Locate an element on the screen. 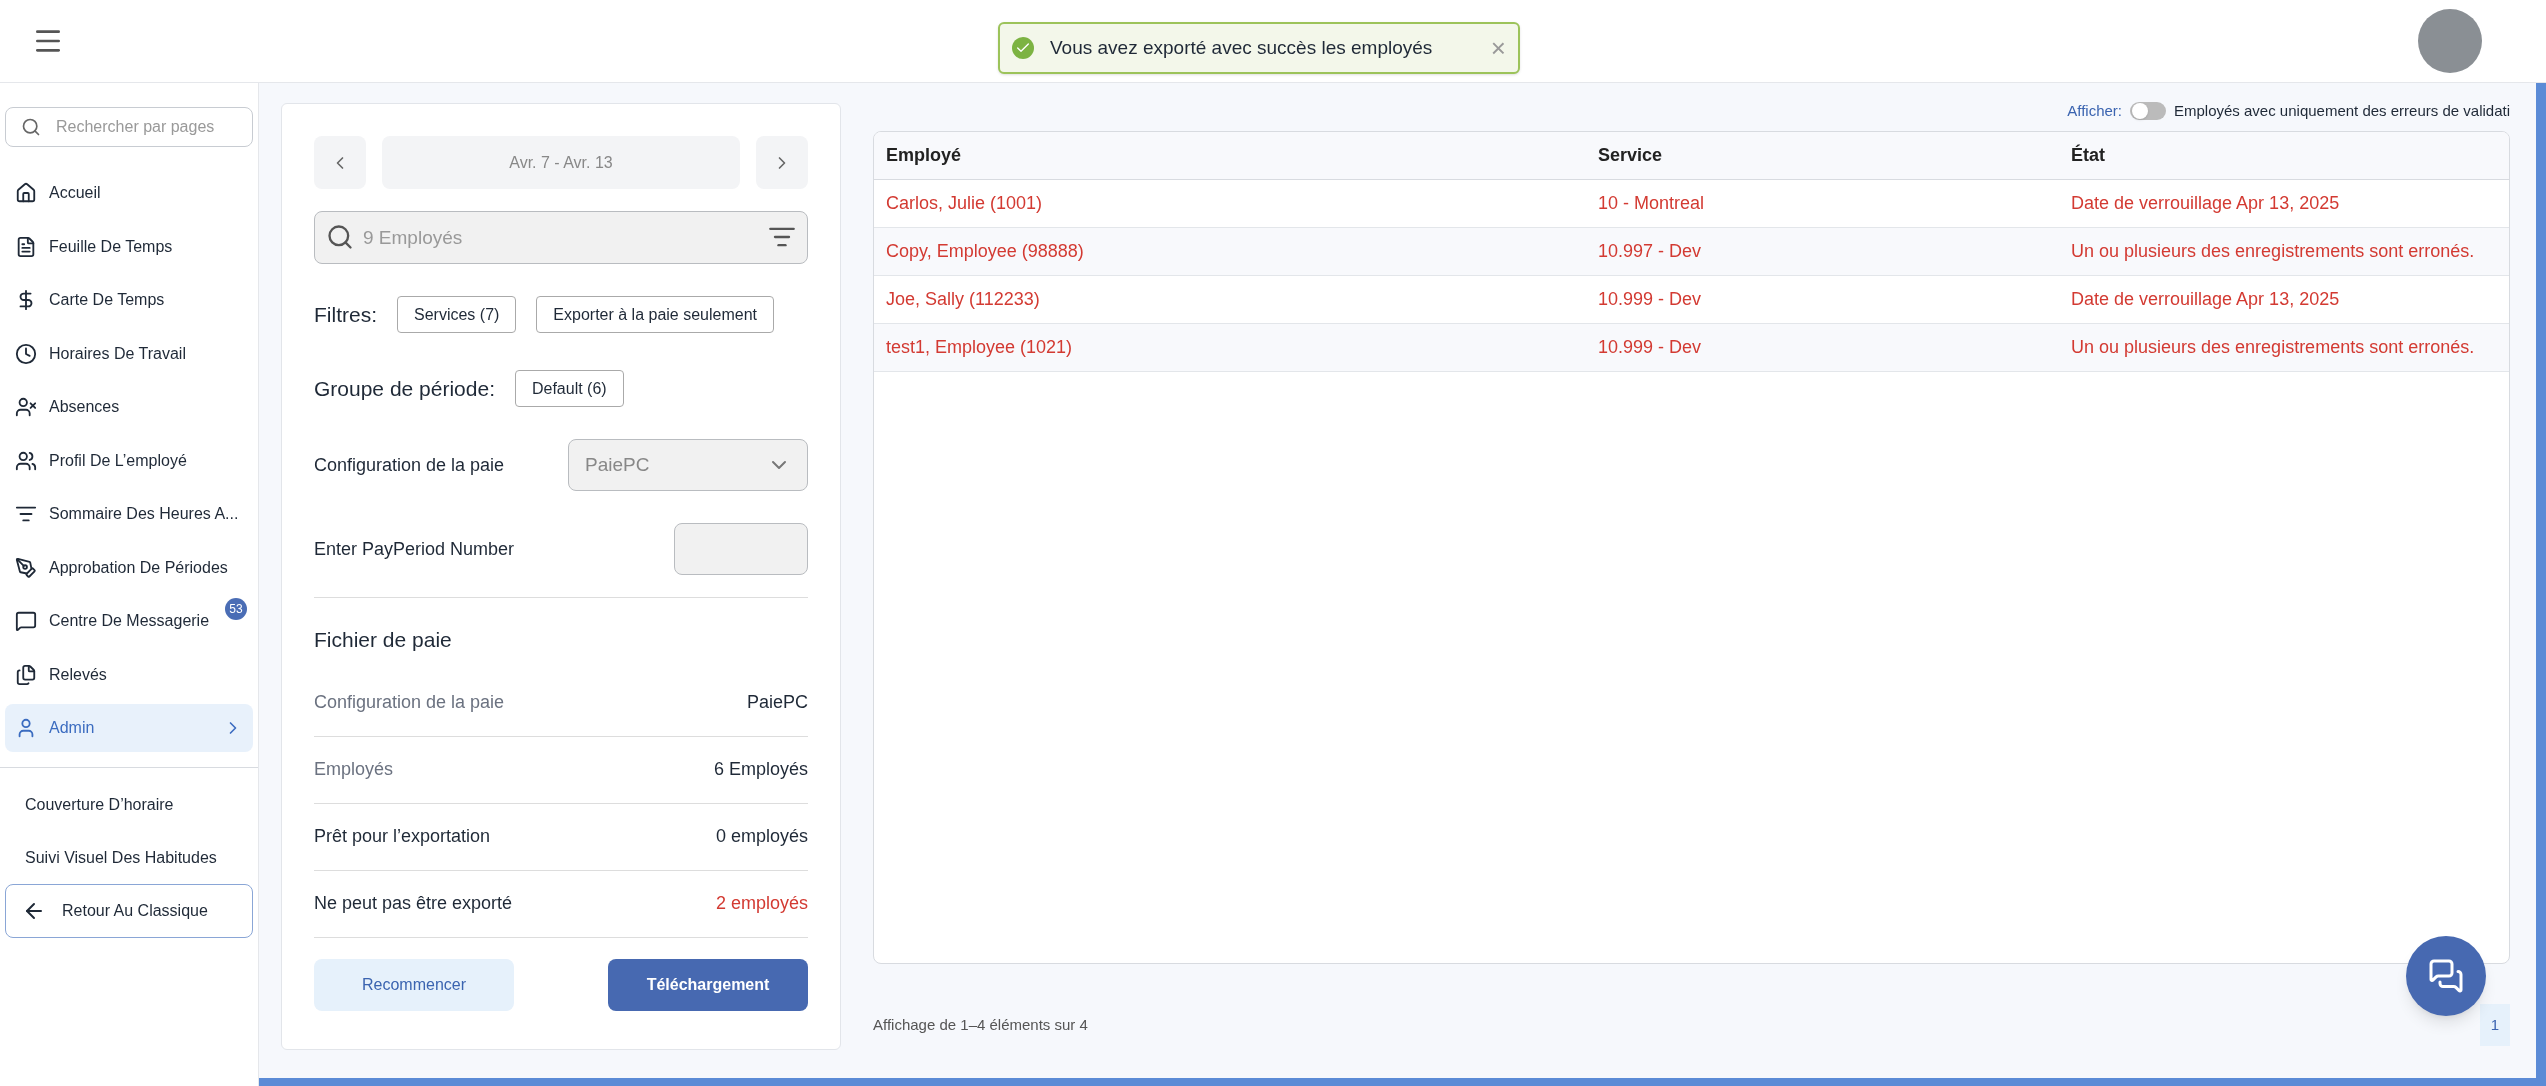  table-cell-text: Carlos, Julie (1001) is located at coordinates (965, 203).